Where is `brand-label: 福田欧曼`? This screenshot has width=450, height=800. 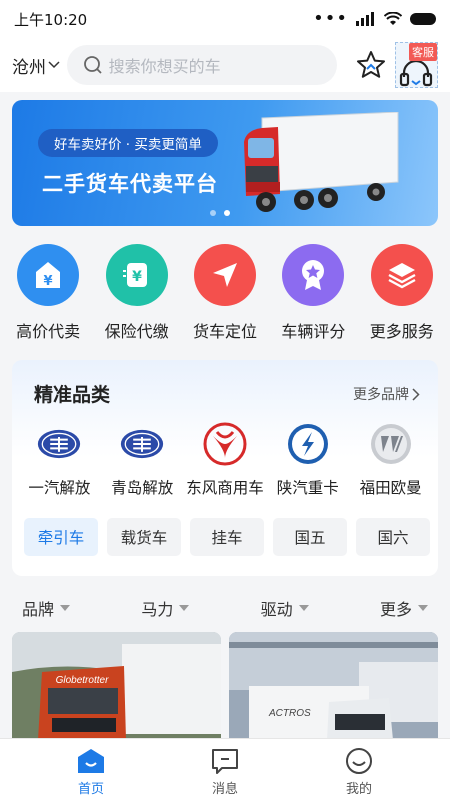 brand-label: 福田欧曼 is located at coordinates (390, 488).